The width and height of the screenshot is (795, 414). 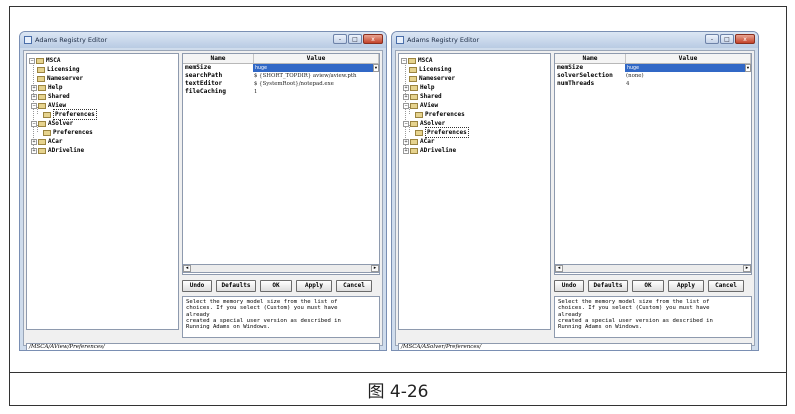 I want to click on tree-node-label: ASolver, so click(x=61, y=123).